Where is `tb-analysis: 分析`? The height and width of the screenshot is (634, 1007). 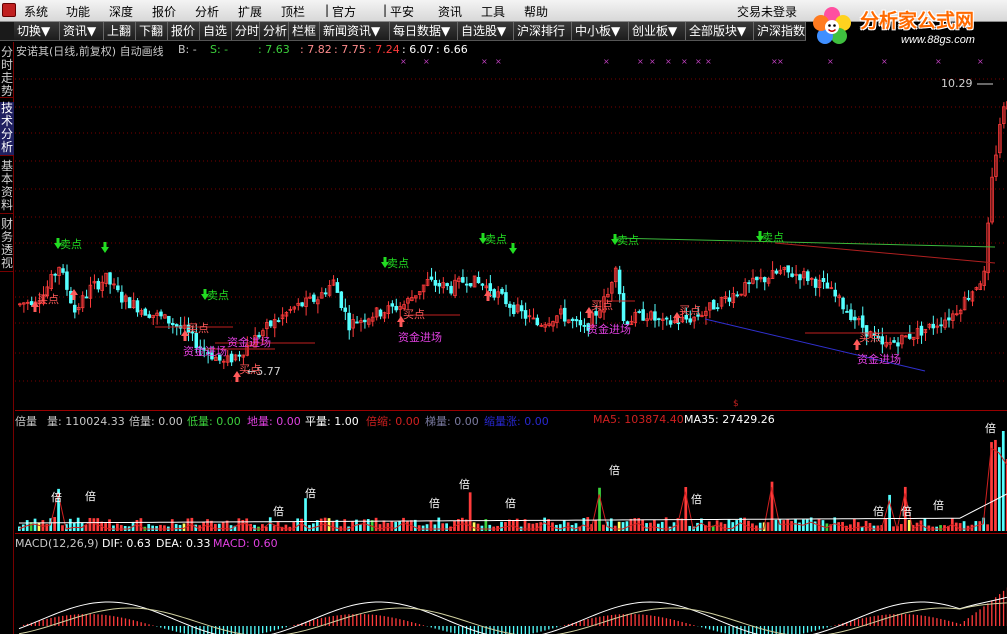 tb-analysis: 分析 is located at coordinates (274, 31).